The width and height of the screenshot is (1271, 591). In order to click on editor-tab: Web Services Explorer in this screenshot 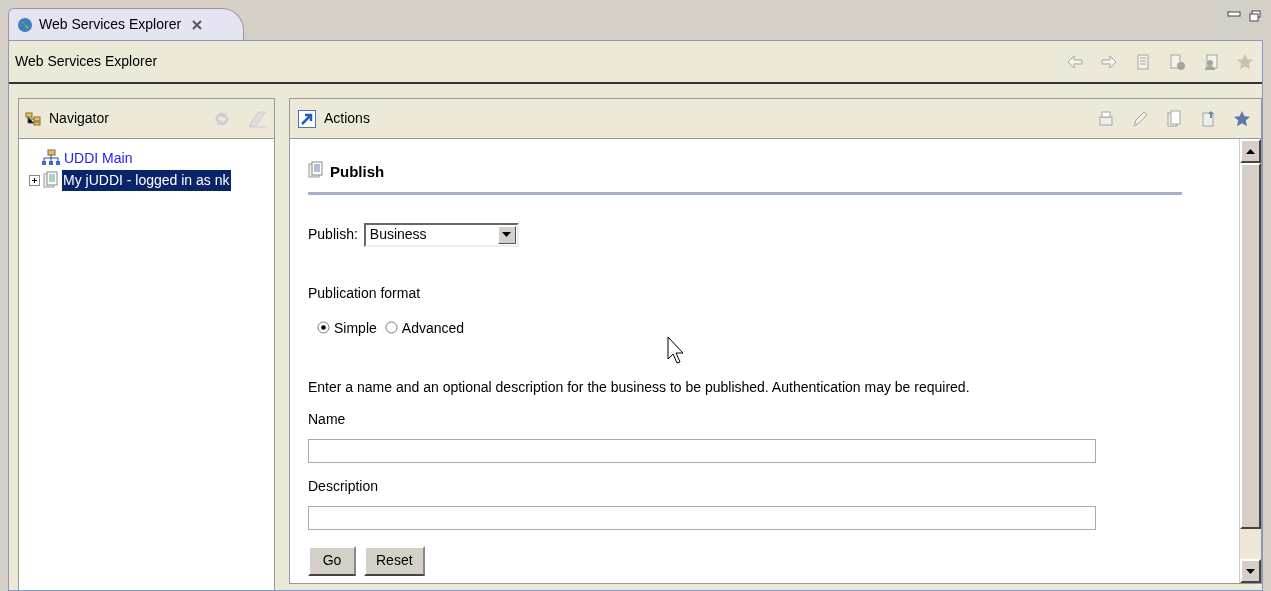, I will do `click(126, 24)`.